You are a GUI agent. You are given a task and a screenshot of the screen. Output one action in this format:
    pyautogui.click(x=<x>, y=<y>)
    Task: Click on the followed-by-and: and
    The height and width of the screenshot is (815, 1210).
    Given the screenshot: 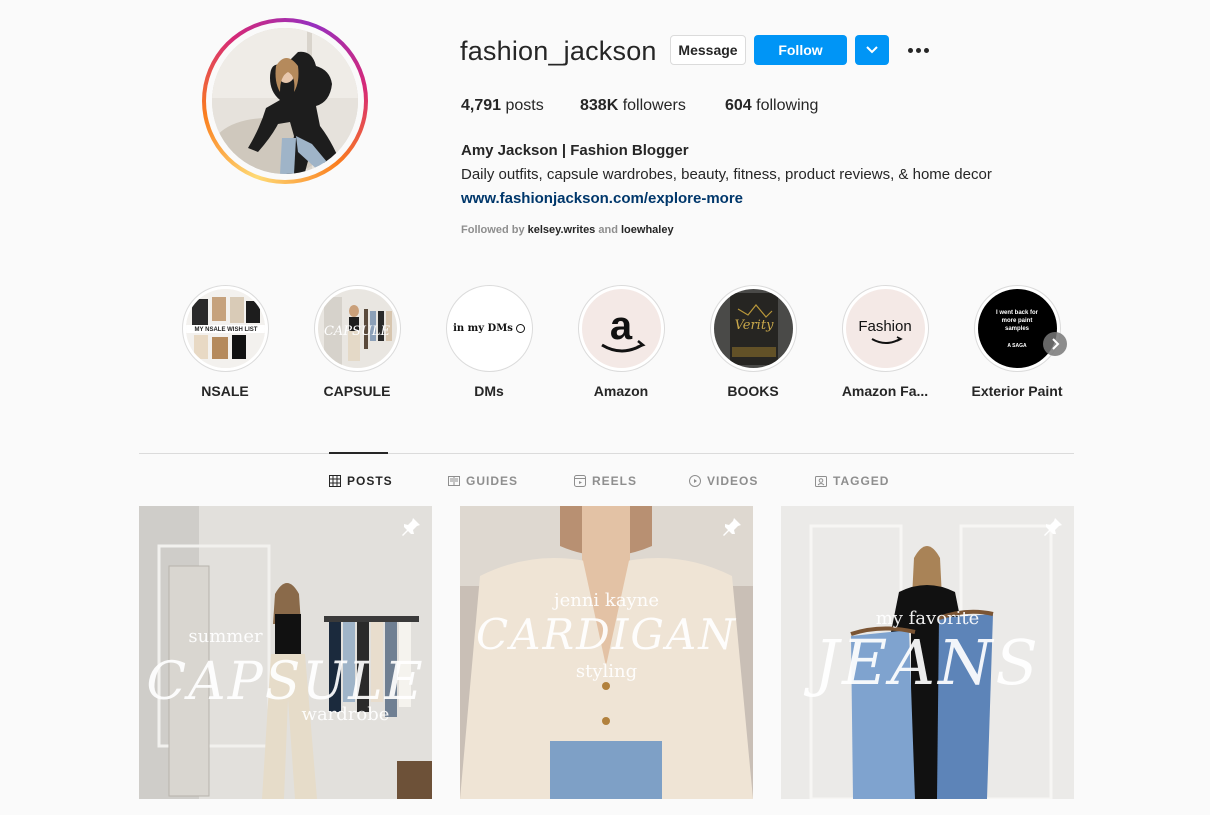 What is the action you would take?
    pyautogui.click(x=608, y=230)
    